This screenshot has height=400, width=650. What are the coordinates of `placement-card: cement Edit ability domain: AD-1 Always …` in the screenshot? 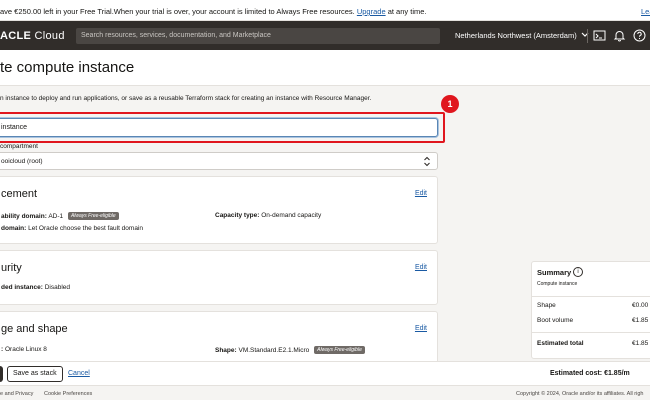 It's located at (219, 210).